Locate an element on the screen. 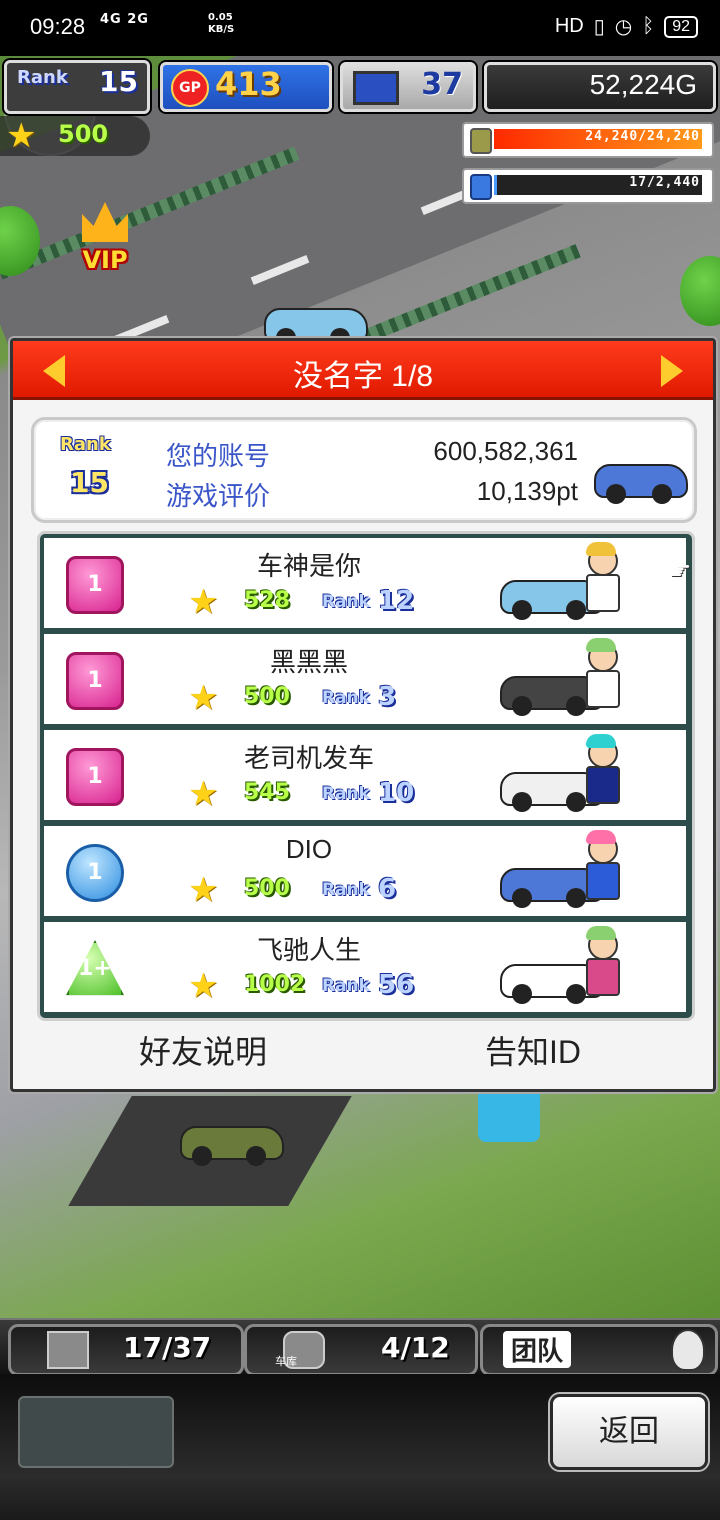 This screenshot has width=720, height=1520. fuel-gauge-text: 24,240/24,240 is located at coordinates (642, 136).